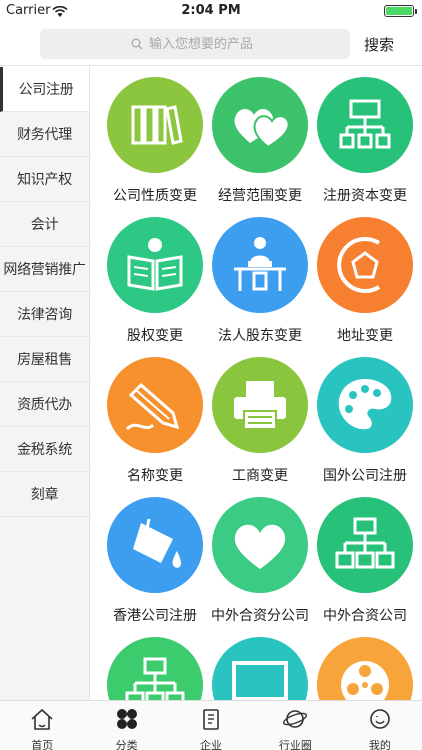 The image size is (422, 750). I want to click on service-tile: 公司性质变更, so click(154, 137).